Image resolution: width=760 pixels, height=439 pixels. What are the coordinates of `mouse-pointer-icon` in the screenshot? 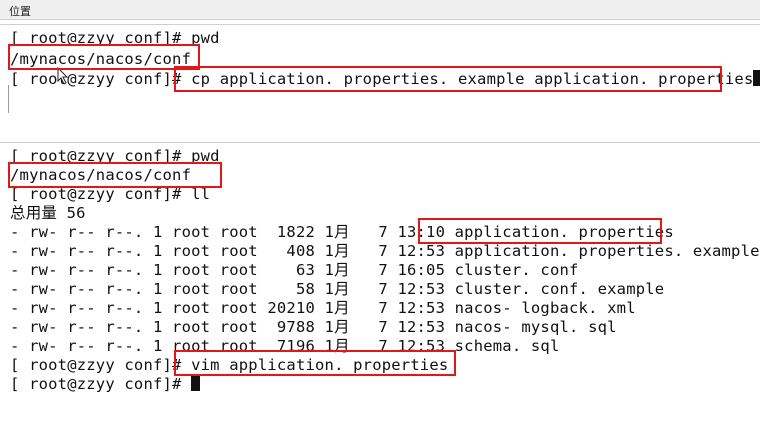 It's located at (63, 76).